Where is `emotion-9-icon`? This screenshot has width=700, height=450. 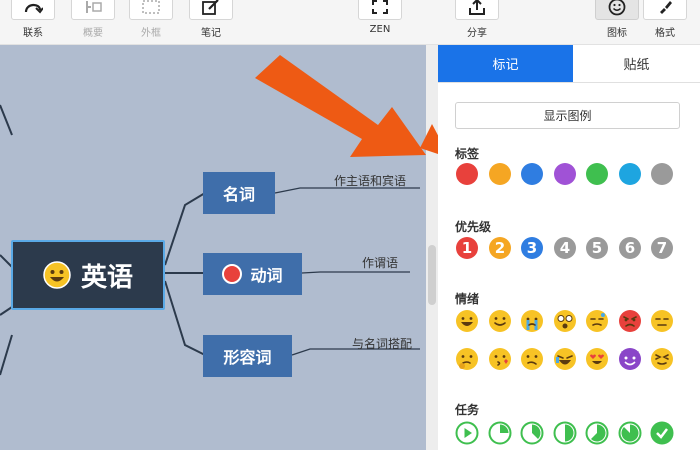
emotion-9-icon is located at coordinates (500, 359).